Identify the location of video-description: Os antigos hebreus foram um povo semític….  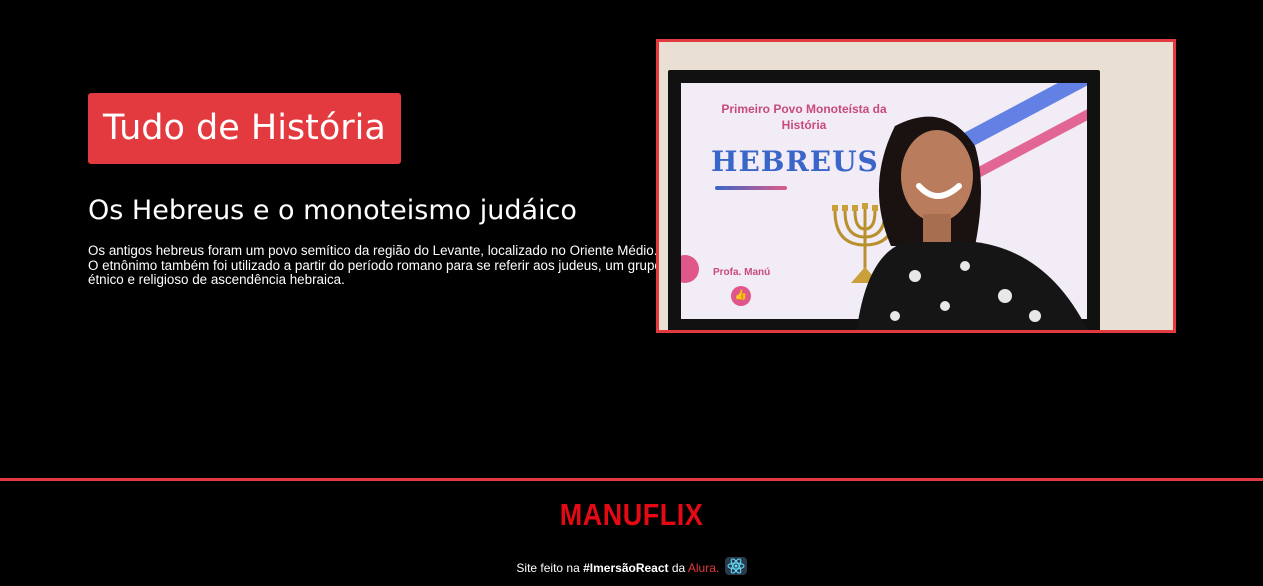
(375, 265).